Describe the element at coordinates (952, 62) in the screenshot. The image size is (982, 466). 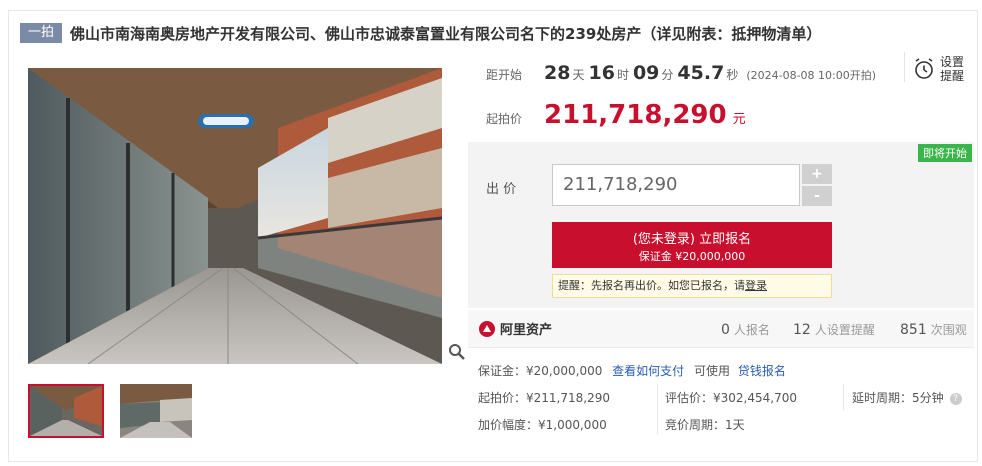
I see `reminder-label-1: 设置` at that location.